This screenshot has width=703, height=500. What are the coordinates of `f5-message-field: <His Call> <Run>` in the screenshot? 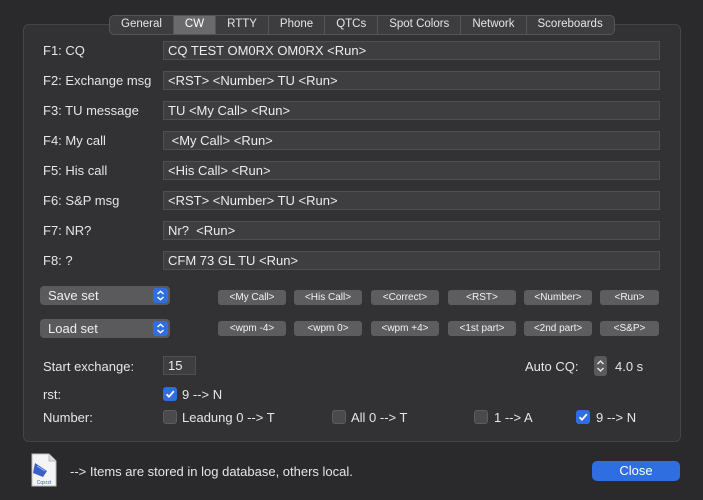 It's located at (411, 170).